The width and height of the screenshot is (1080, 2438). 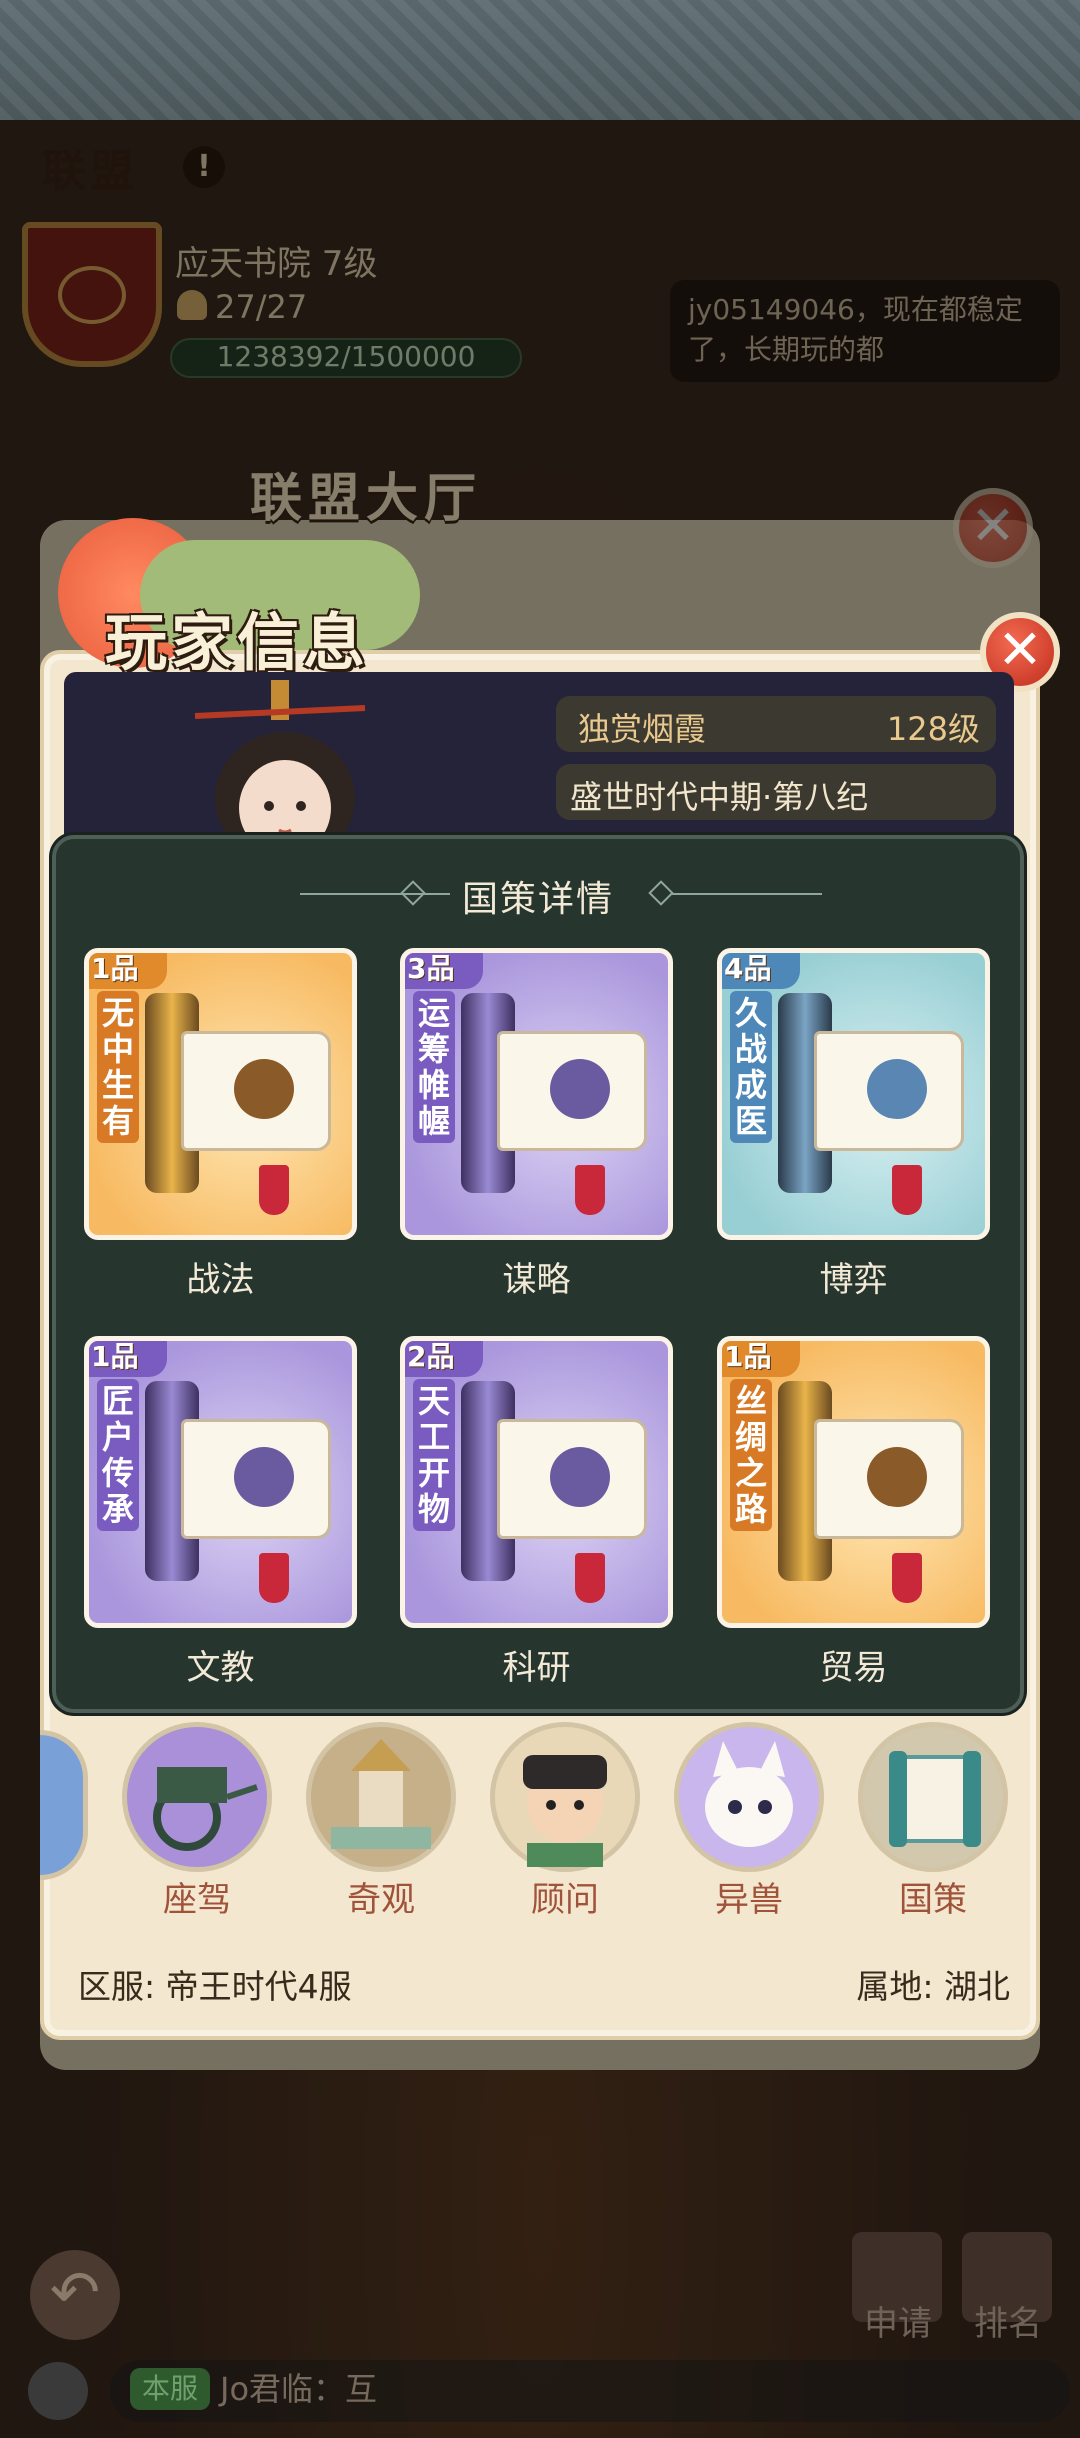 What do you see at coordinates (1008, 2324) in the screenshot?
I see `rank-label: 排名` at bounding box center [1008, 2324].